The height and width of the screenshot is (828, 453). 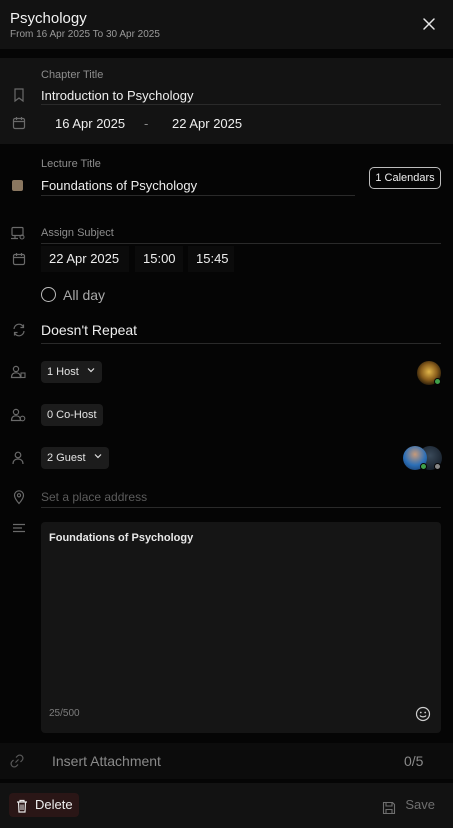 I want to click on course-date-range: From 16 Apr 2025 To 30 Apr 2025, so click(x=85, y=34).